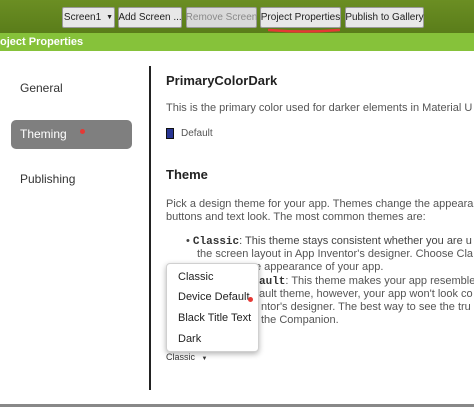  Describe the element at coordinates (195, 277) in the screenshot. I see `theme-option-classic: Classic` at that location.